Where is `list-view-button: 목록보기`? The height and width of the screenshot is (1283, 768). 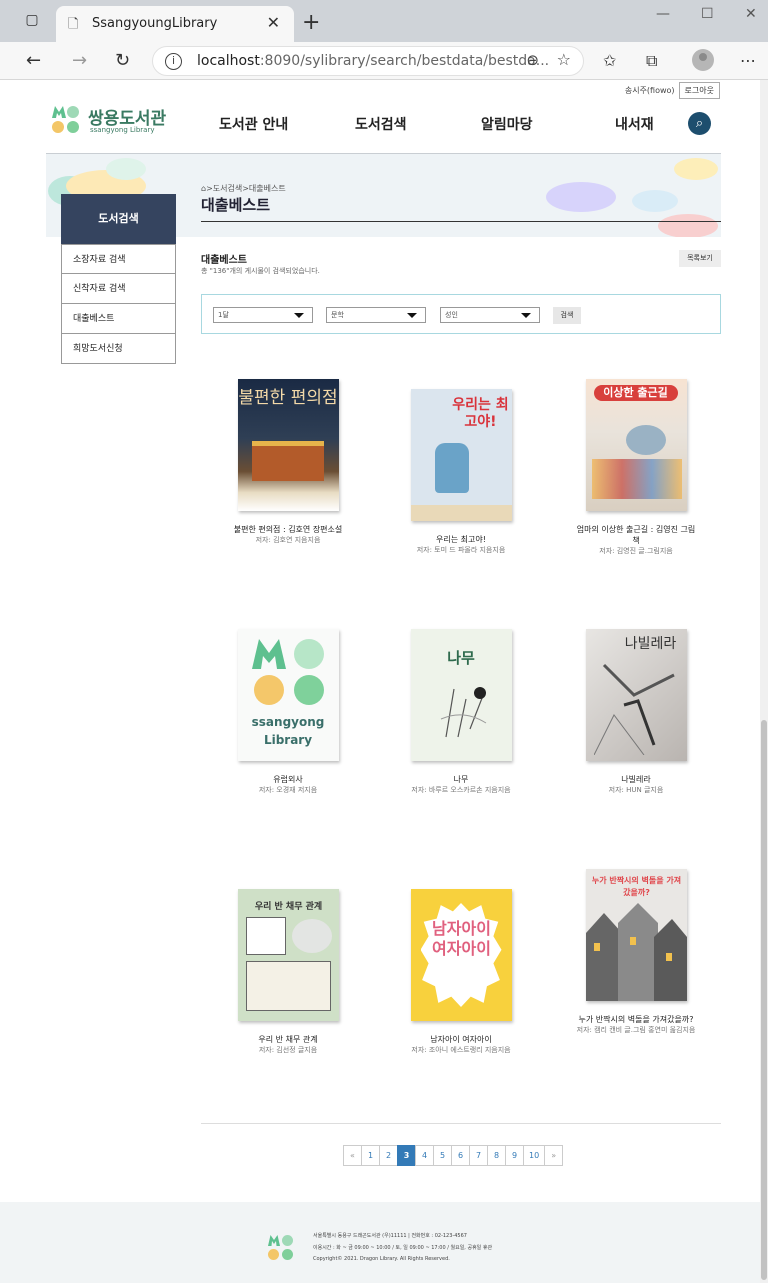
list-view-button: 목록보기 is located at coordinates (700, 258).